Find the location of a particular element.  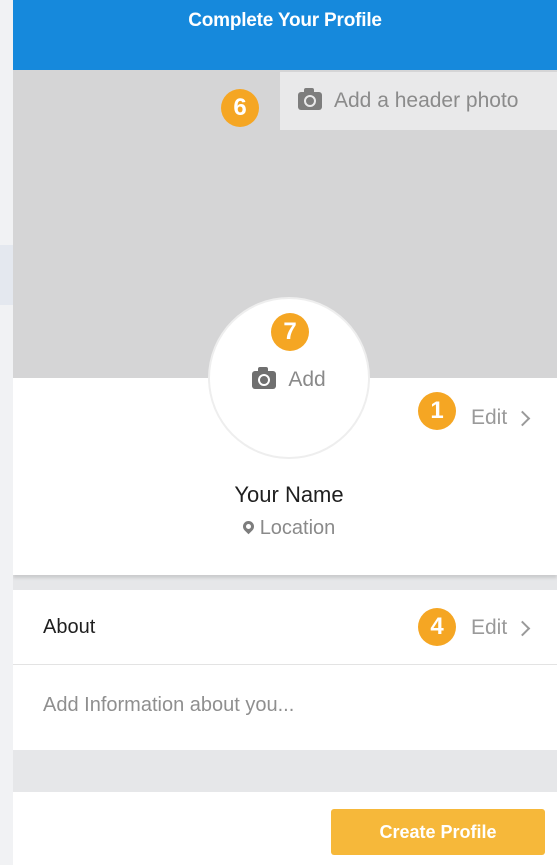

profile-edit-link: Edit is located at coordinates (501, 418).